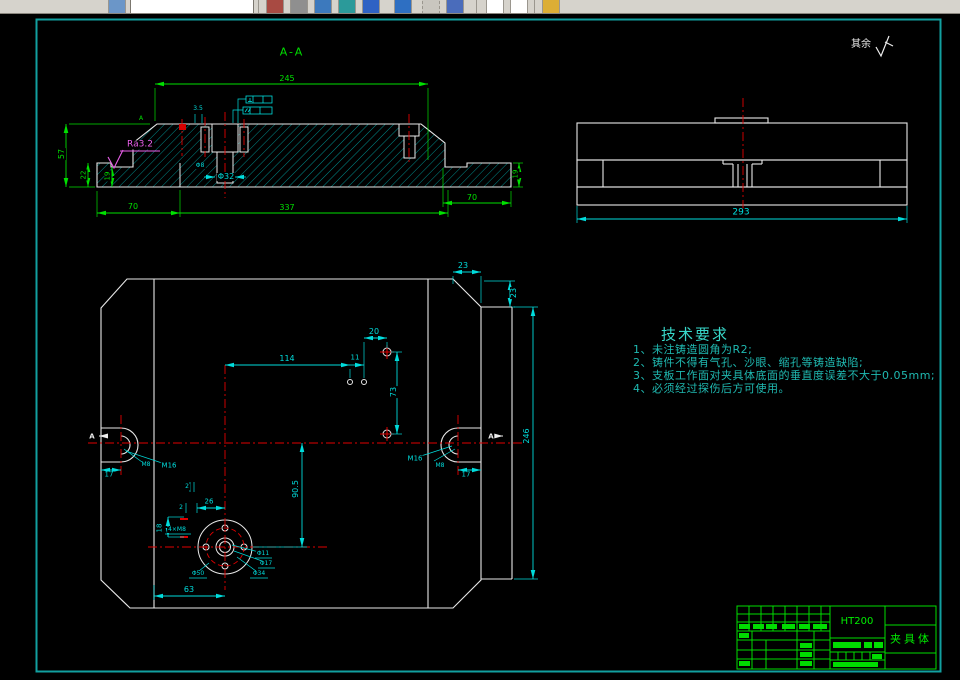  Describe the element at coordinates (107, 176) in the screenshot. I see `dim-19-left: 19` at that location.